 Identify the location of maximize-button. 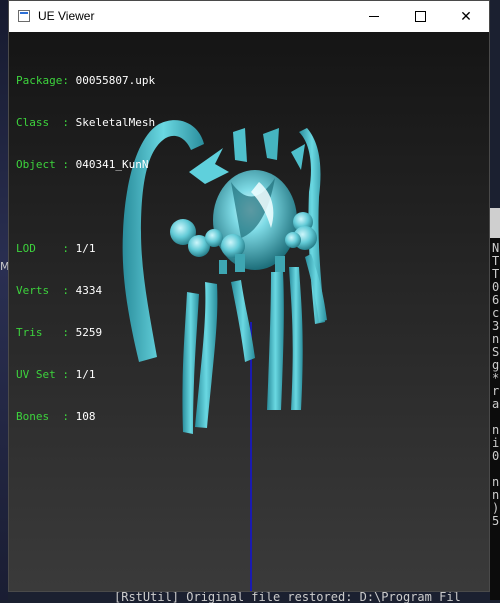
(420, 16).